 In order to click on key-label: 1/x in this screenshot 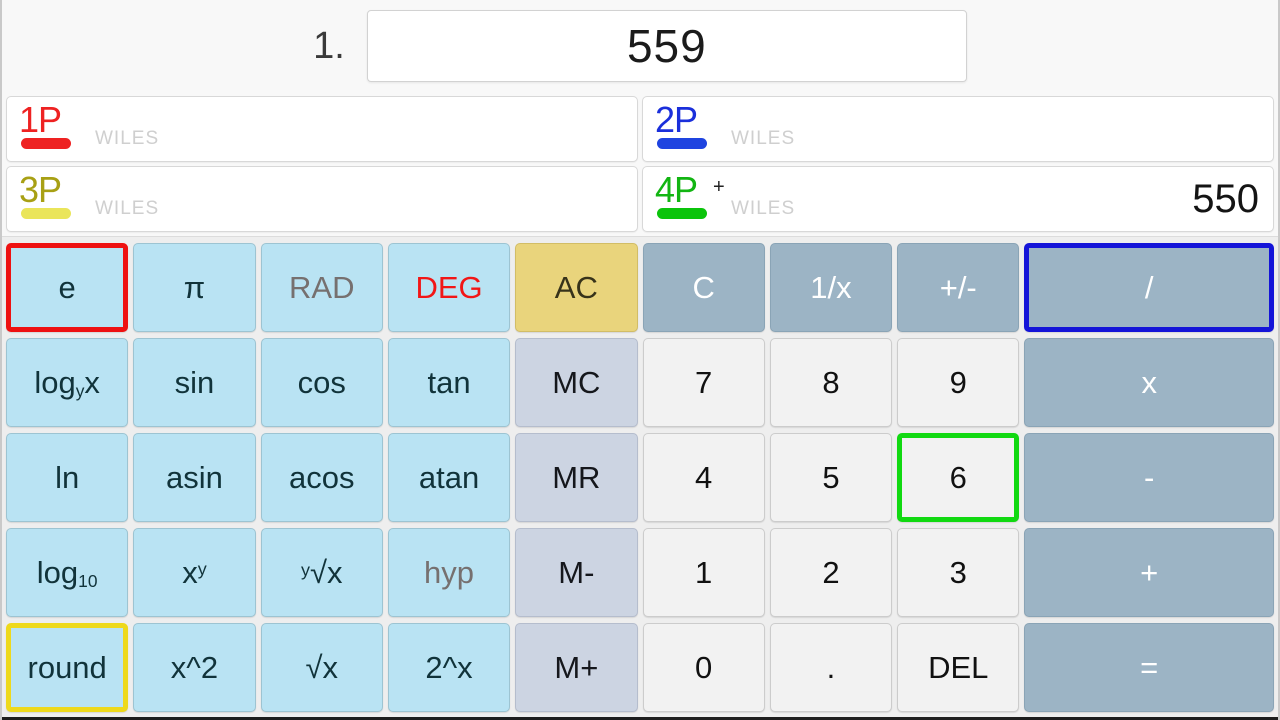, I will do `click(831, 287)`.